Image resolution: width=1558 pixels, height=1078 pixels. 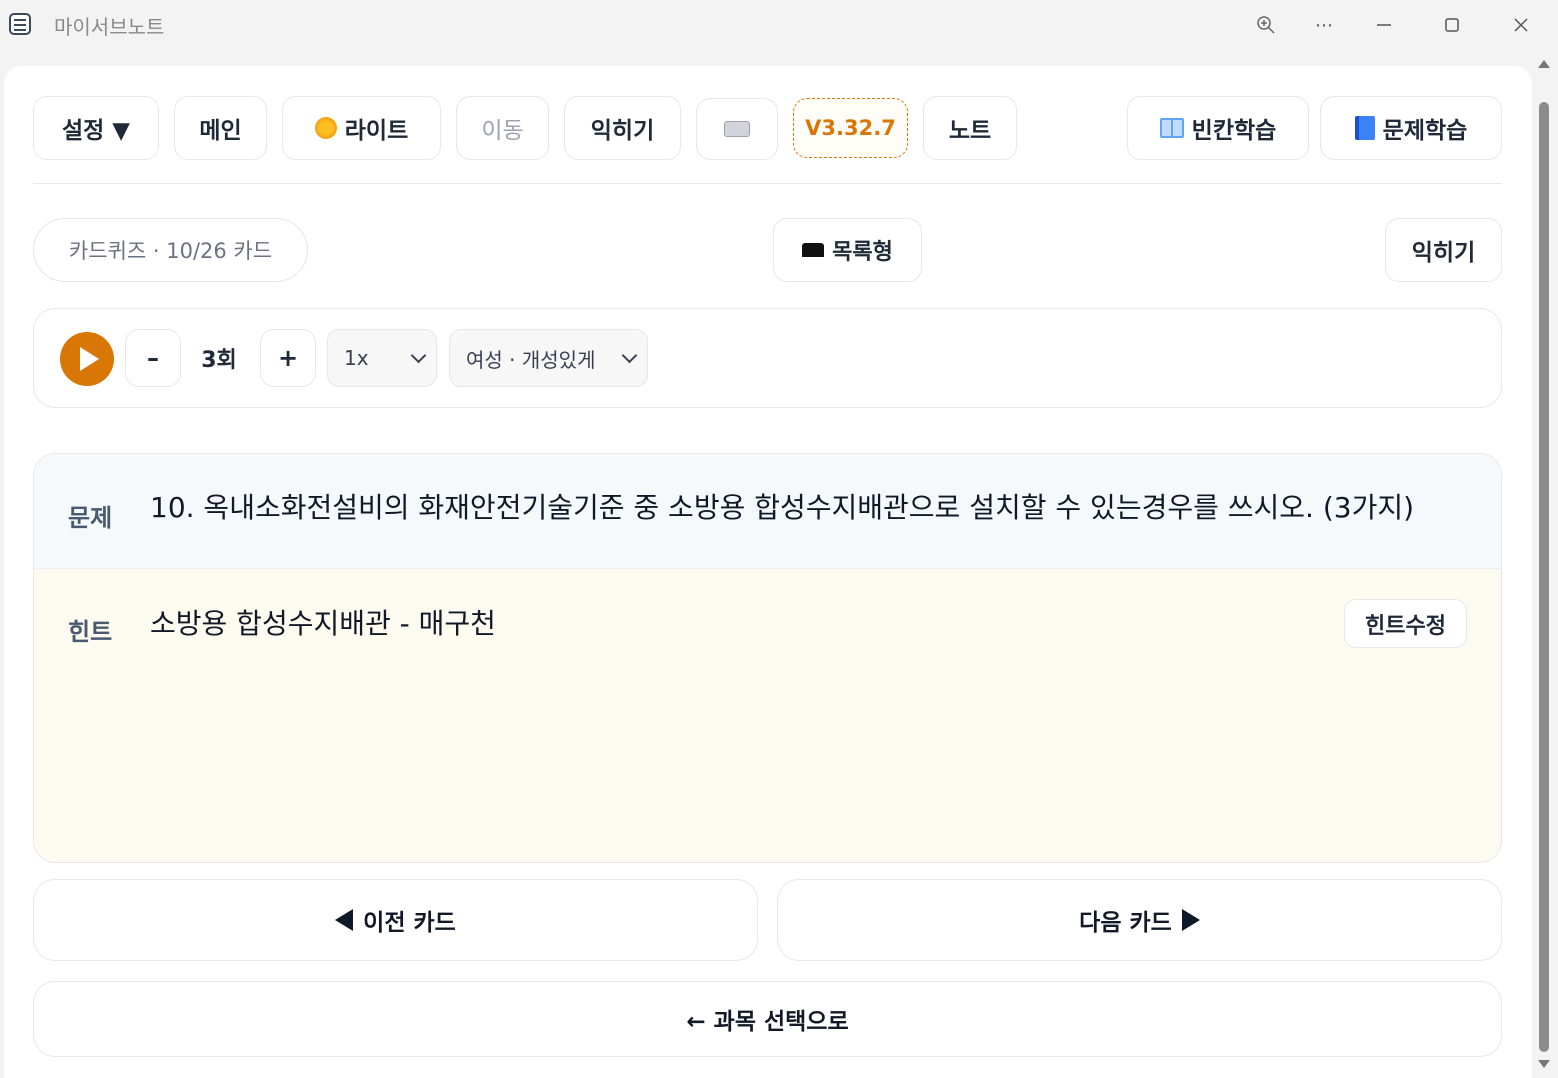 What do you see at coordinates (862, 252) in the screenshot?
I see `list-view-label: 목록형` at bounding box center [862, 252].